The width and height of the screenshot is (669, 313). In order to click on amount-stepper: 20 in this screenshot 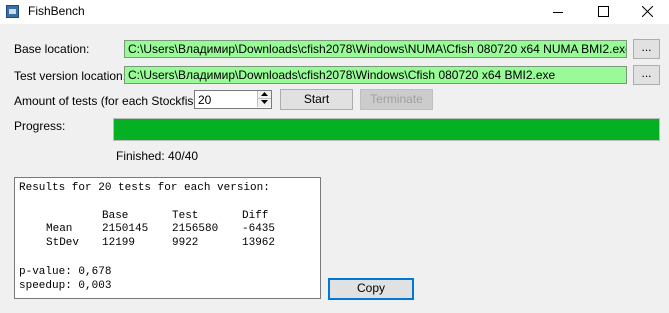, I will do `click(233, 99)`.